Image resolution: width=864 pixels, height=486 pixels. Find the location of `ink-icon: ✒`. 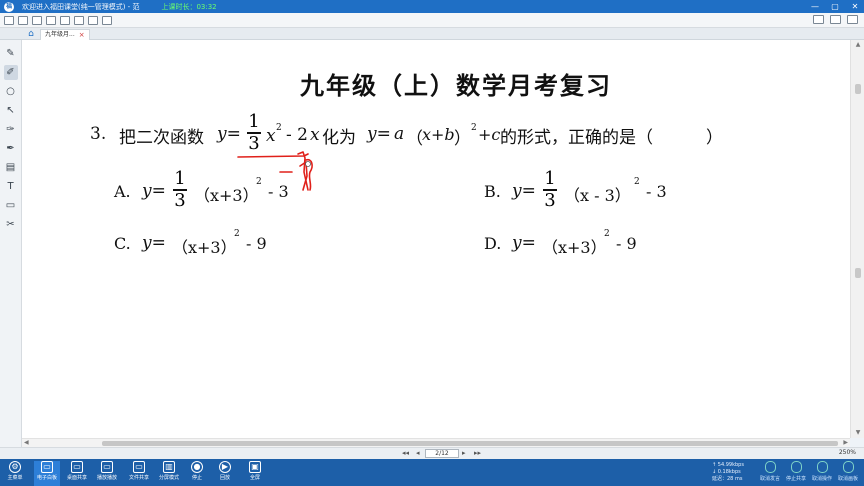

ink-icon: ✒ is located at coordinates (11, 148).